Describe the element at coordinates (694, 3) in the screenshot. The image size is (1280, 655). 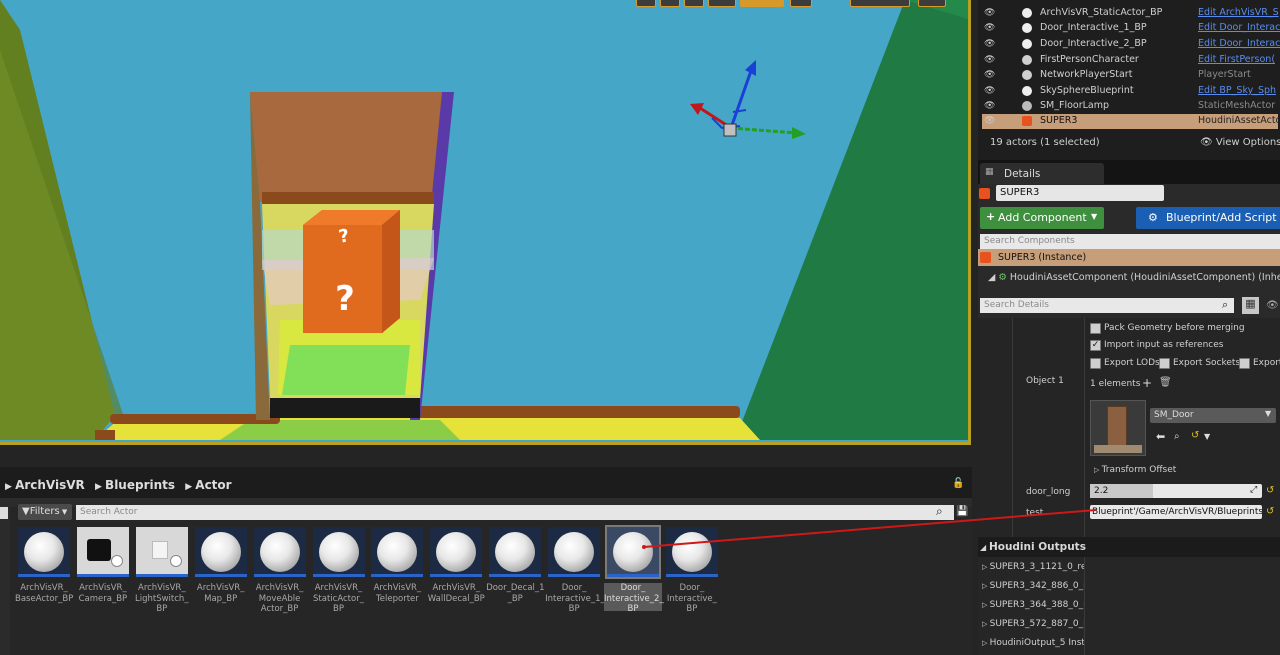
I see `snap-icon` at that location.